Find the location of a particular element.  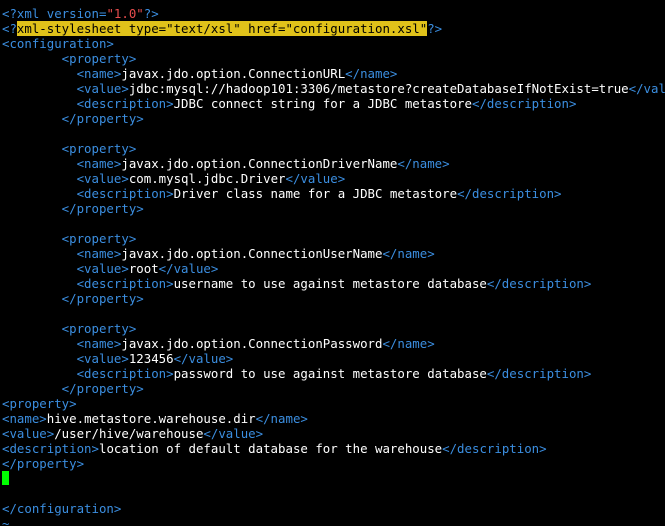

code-token: 123456 is located at coordinates (151, 358).